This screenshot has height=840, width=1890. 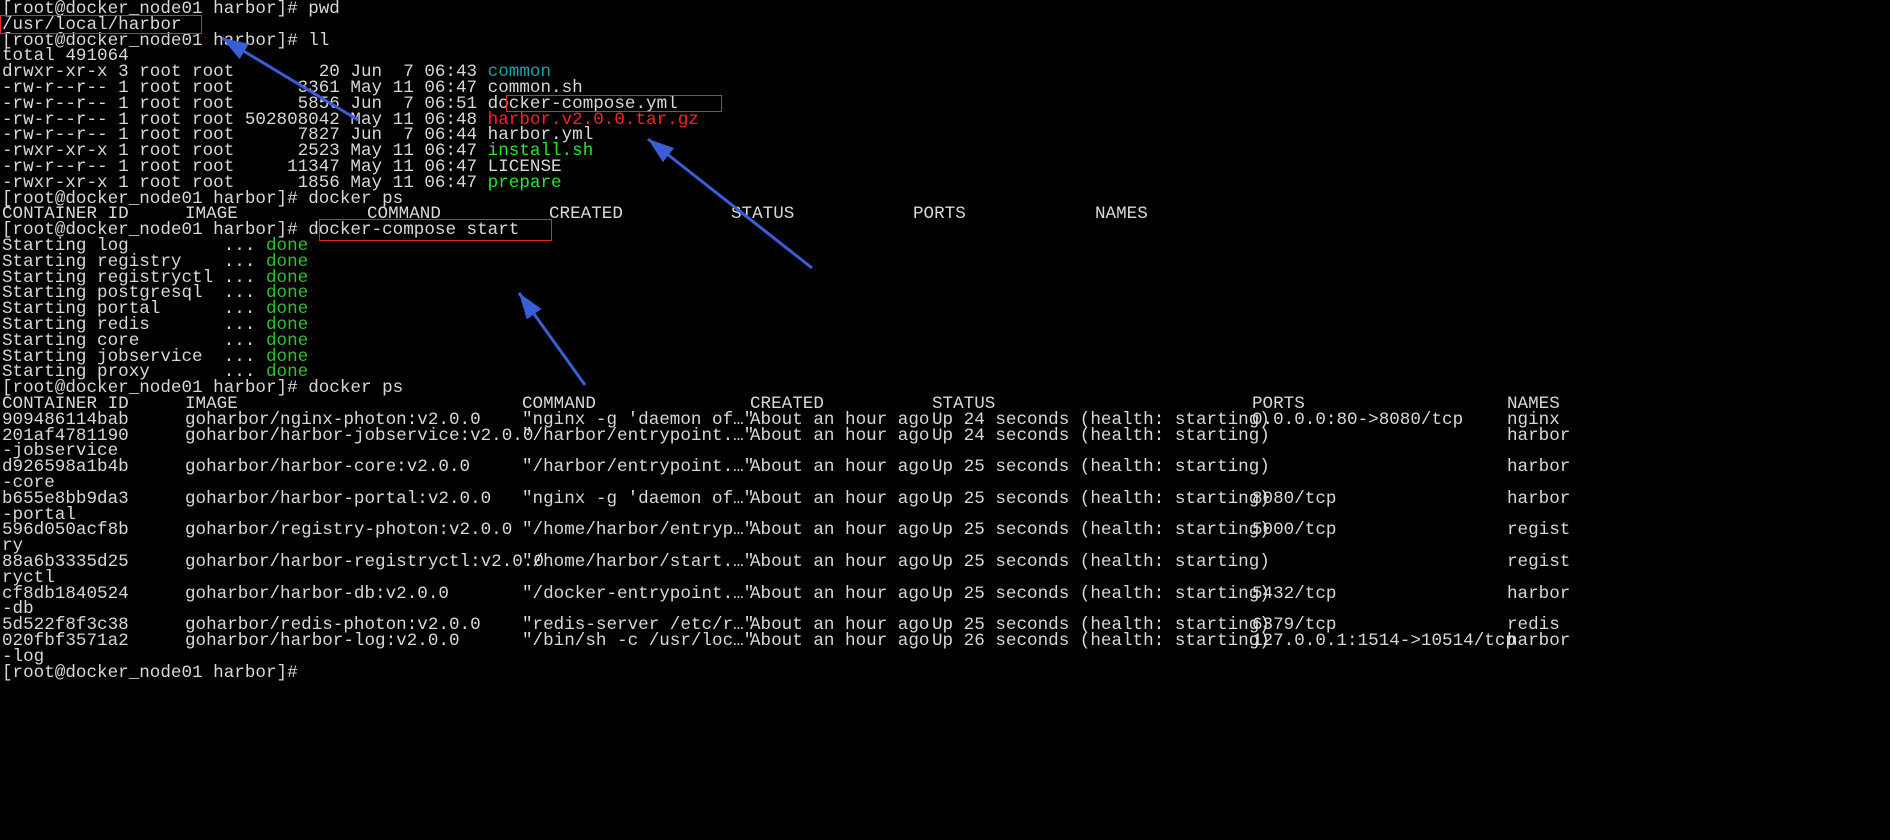 I want to click on arrow-to-compose-file, so click(x=730, y=203).